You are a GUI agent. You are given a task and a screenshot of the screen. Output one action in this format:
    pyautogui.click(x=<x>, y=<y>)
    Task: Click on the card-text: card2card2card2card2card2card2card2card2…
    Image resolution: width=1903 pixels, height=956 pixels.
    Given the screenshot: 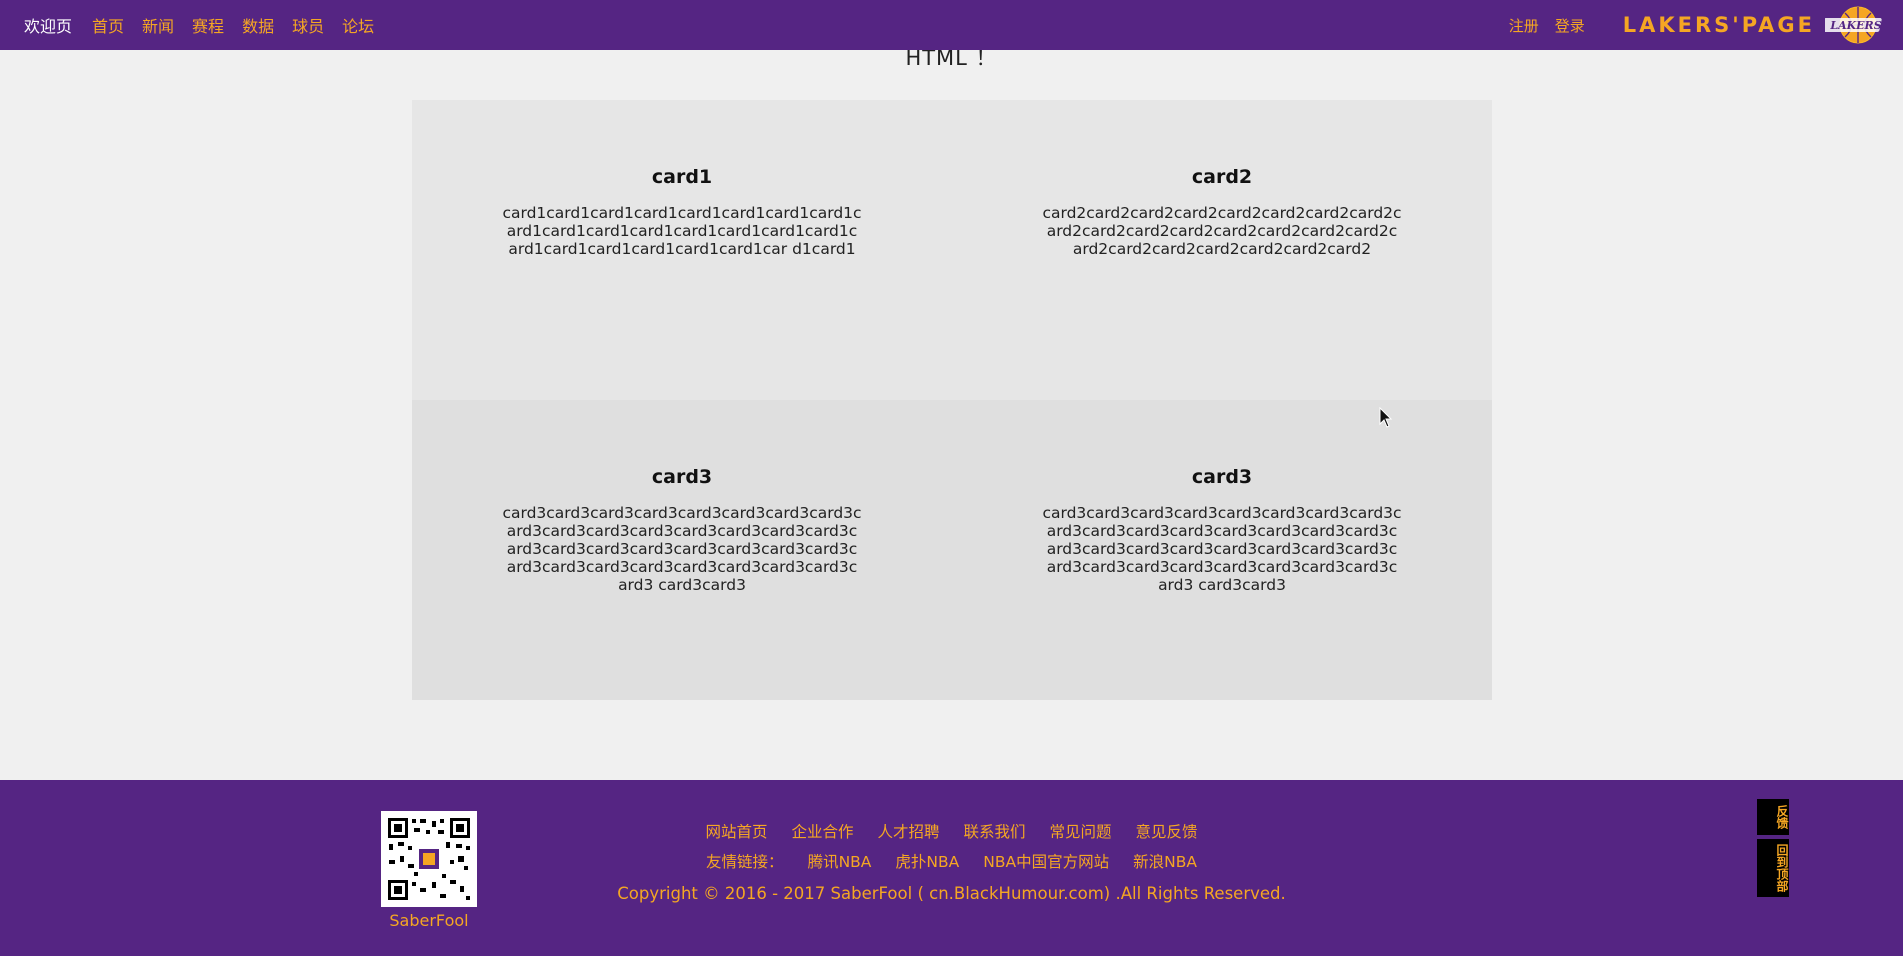 What is the action you would take?
    pyautogui.click(x=1222, y=231)
    